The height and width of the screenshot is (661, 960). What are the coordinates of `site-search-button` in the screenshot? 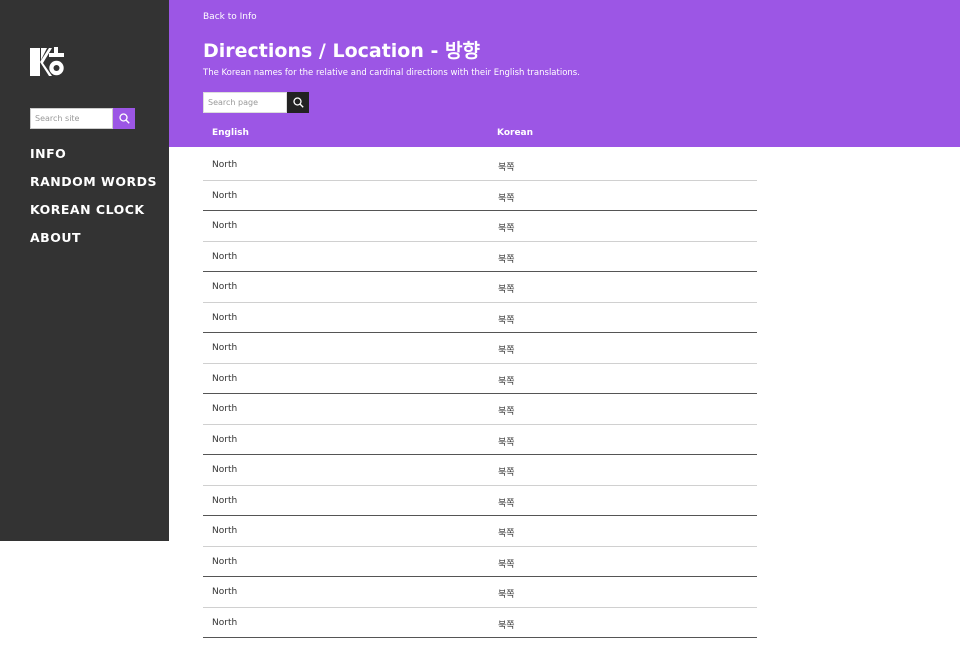 It's located at (124, 118).